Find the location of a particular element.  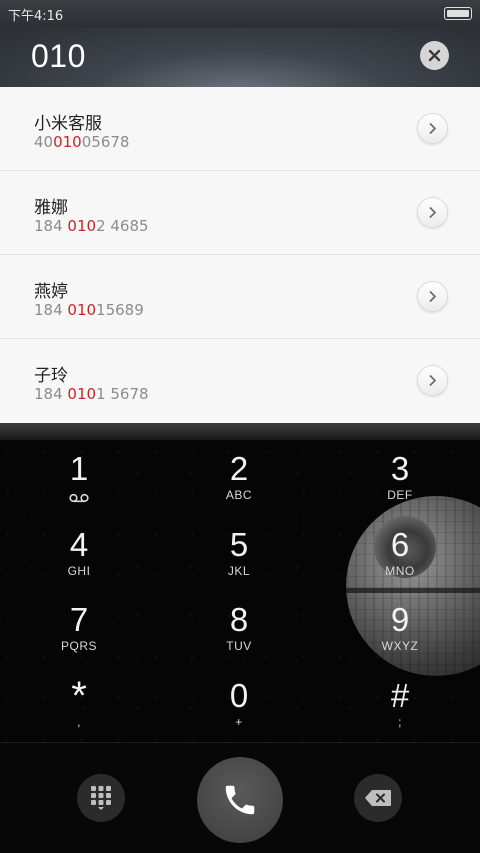

key-5: 5 JKL is located at coordinates (239, 553).